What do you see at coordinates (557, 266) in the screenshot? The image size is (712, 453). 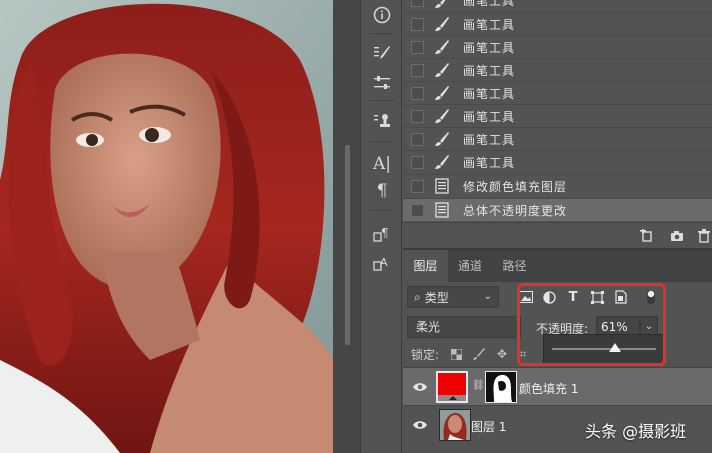 I see `panel-tabs: 图层 通道 路径` at bounding box center [557, 266].